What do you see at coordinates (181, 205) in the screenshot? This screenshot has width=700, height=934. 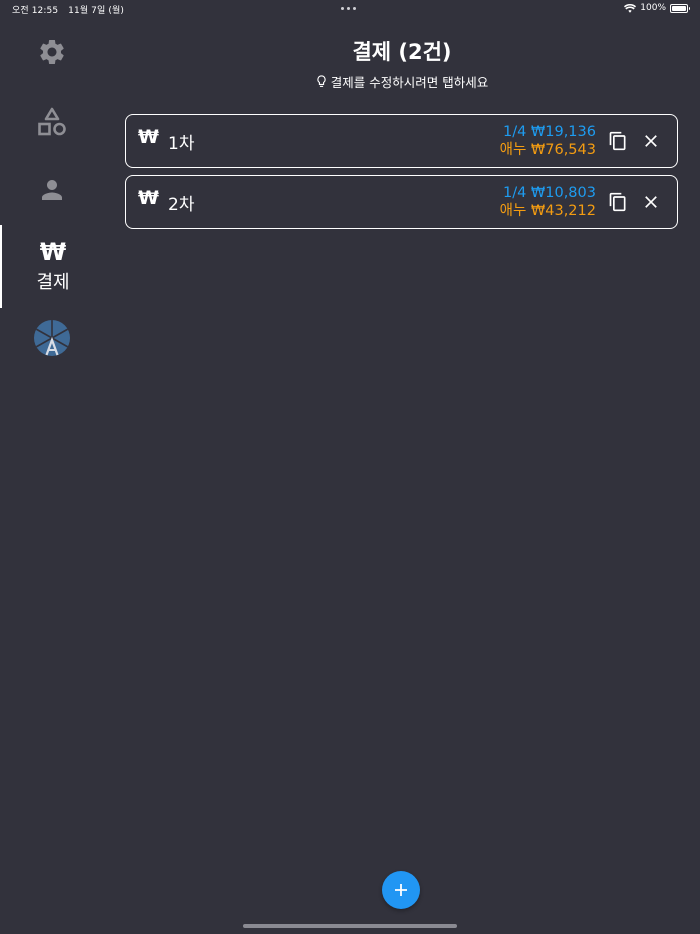 I see `payment-name: 2차` at bounding box center [181, 205].